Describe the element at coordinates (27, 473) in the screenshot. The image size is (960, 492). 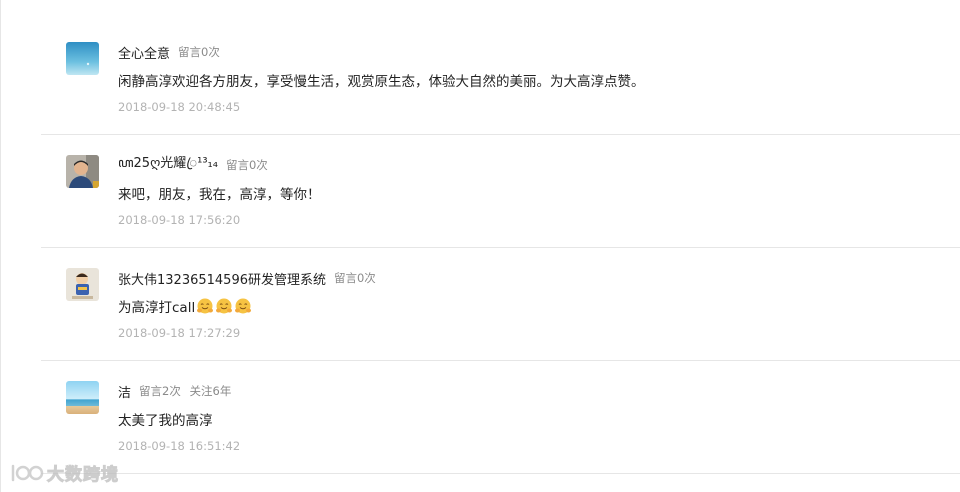
I see `brand-logo-icon` at that location.